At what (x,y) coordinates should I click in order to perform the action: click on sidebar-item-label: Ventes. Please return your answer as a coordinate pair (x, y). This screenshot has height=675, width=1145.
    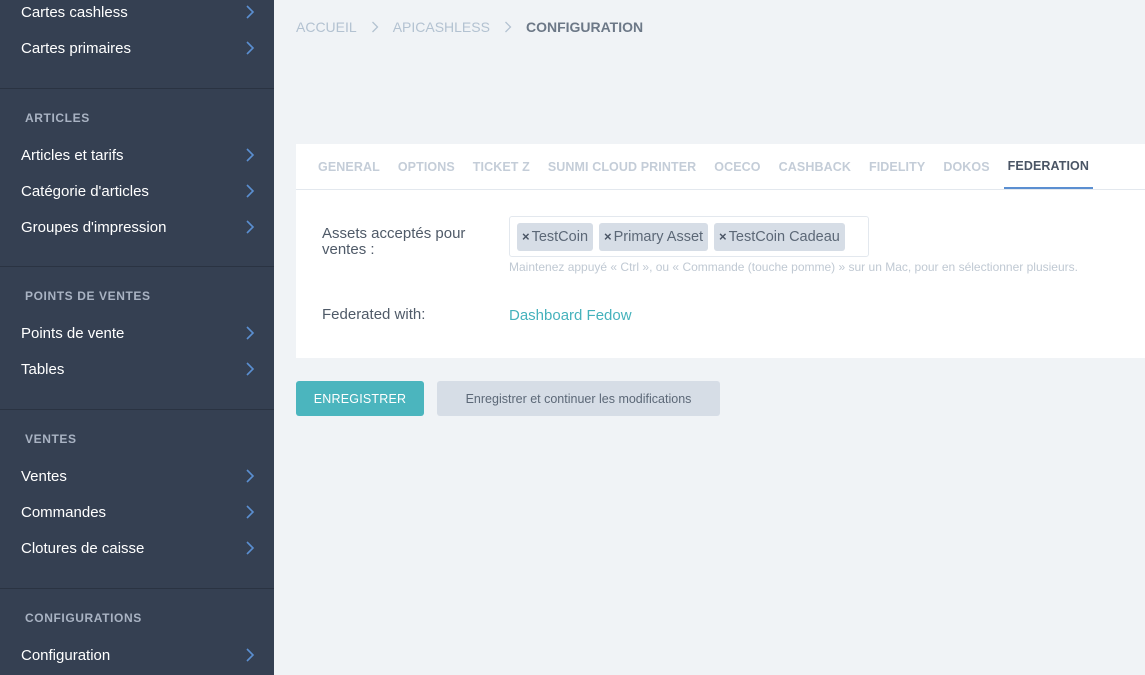
    Looking at the image, I should click on (44, 476).